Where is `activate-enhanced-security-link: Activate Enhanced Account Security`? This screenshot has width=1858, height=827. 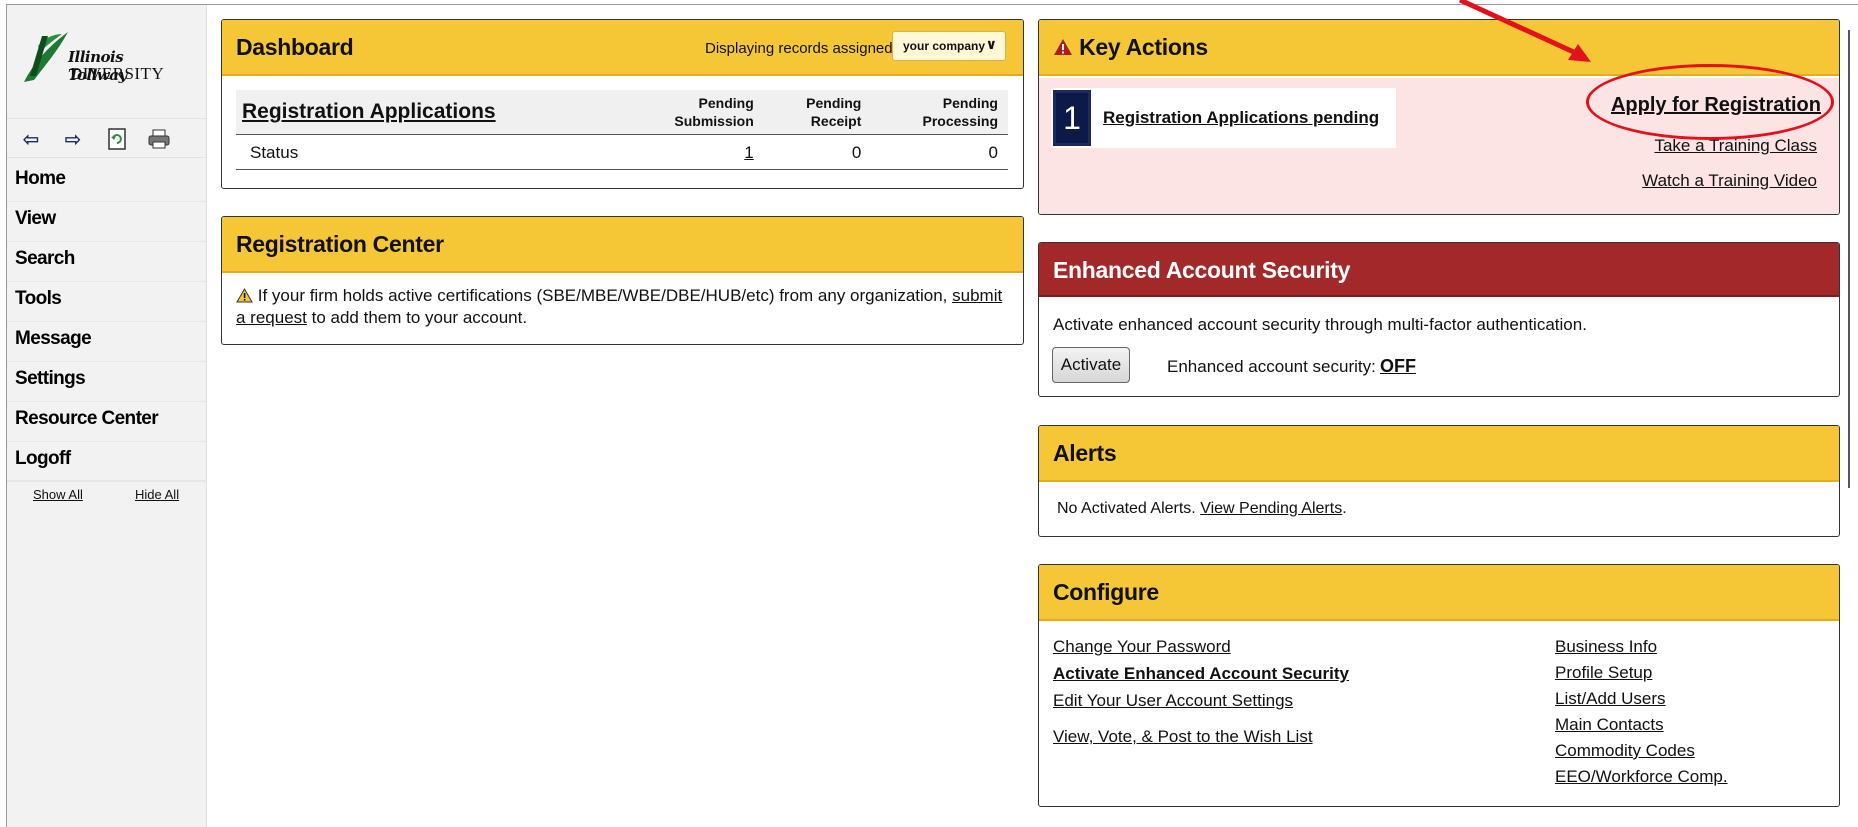
activate-enhanced-security-link: Activate Enhanced Account Security is located at coordinates (1201, 674).